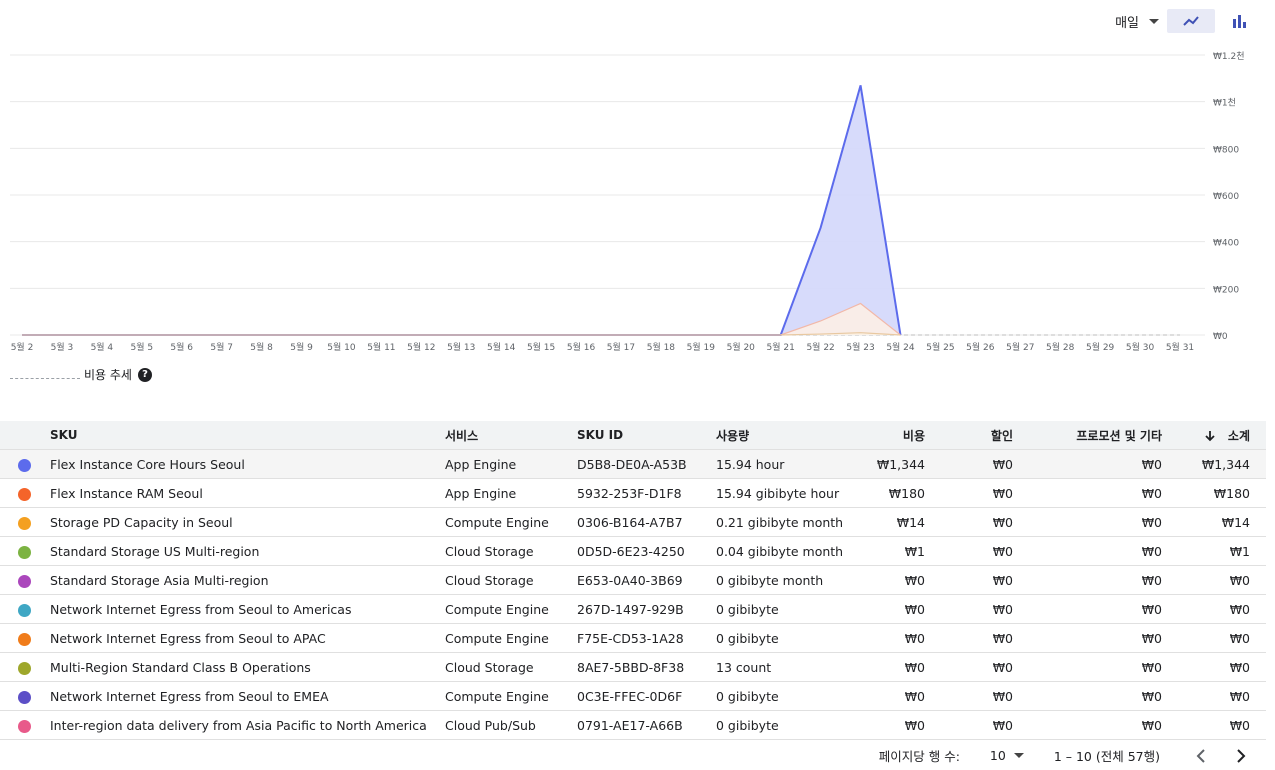 The width and height of the screenshot is (1275, 770). Describe the element at coordinates (1087, 435) in the screenshot. I see `header-promo: 프로모션 및 기타` at that location.